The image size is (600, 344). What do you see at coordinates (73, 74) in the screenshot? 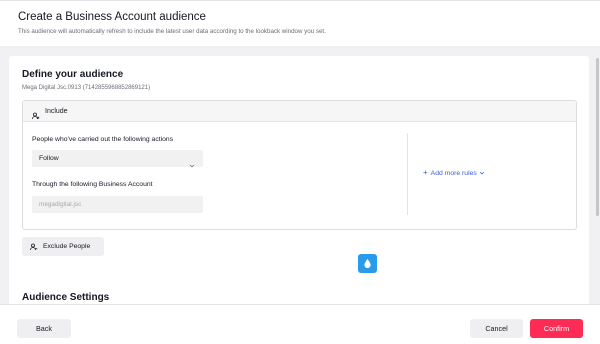
I see `define-audience-title: Define your audience` at bounding box center [73, 74].